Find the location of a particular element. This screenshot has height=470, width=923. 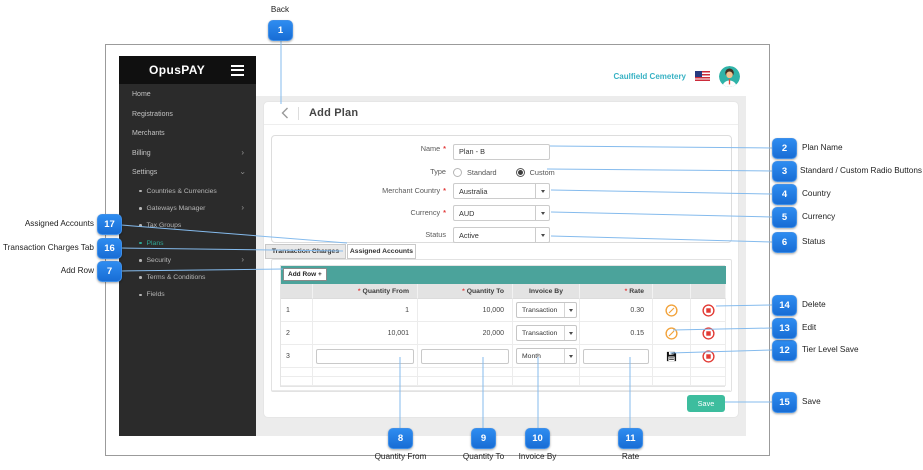

row1-edit-icon is located at coordinates (671, 310).